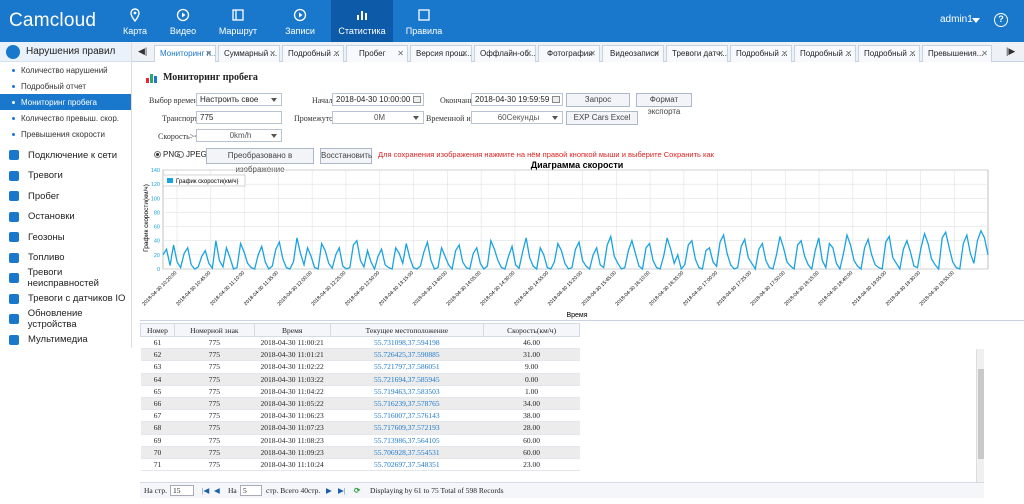 This screenshot has width=1024, height=504. Describe the element at coordinates (407, 391) in the screenshot. I see `cell-location: 55.719463,37.583503` at that location.